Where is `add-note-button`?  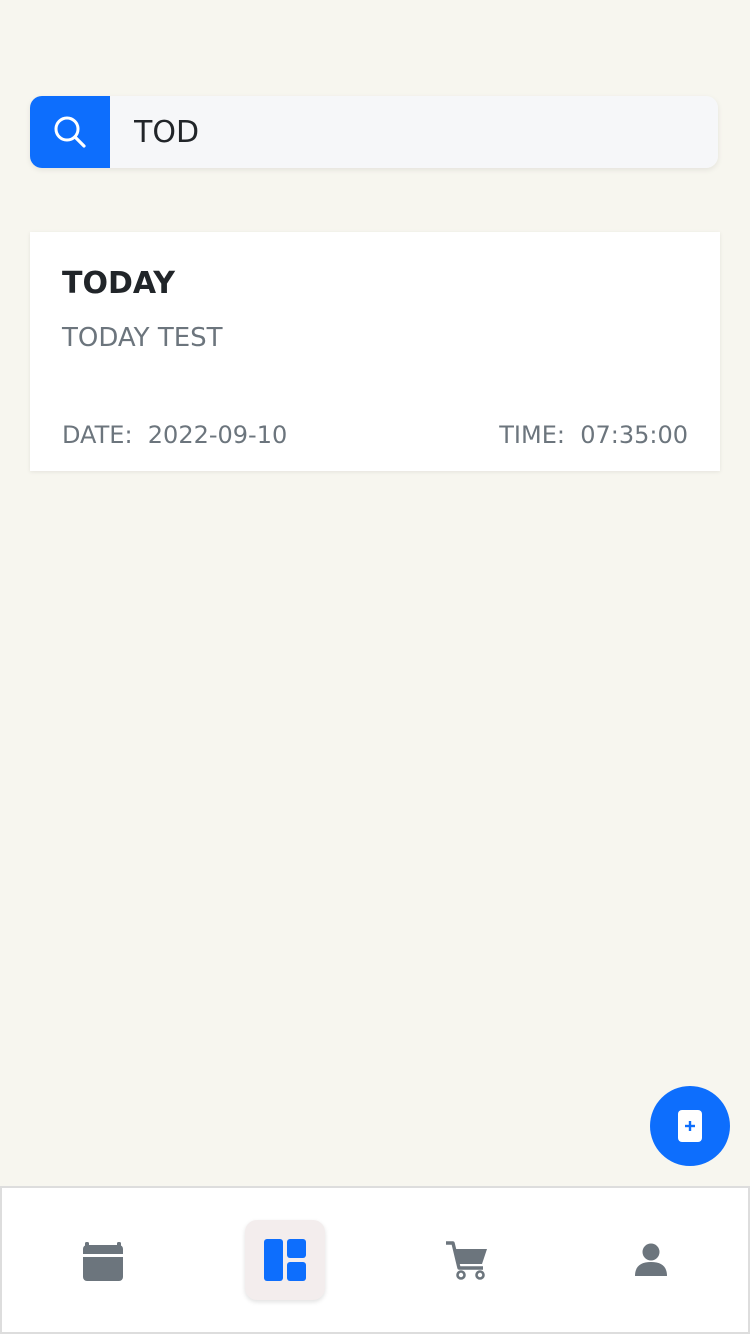
add-note-button is located at coordinates (690, 1126).